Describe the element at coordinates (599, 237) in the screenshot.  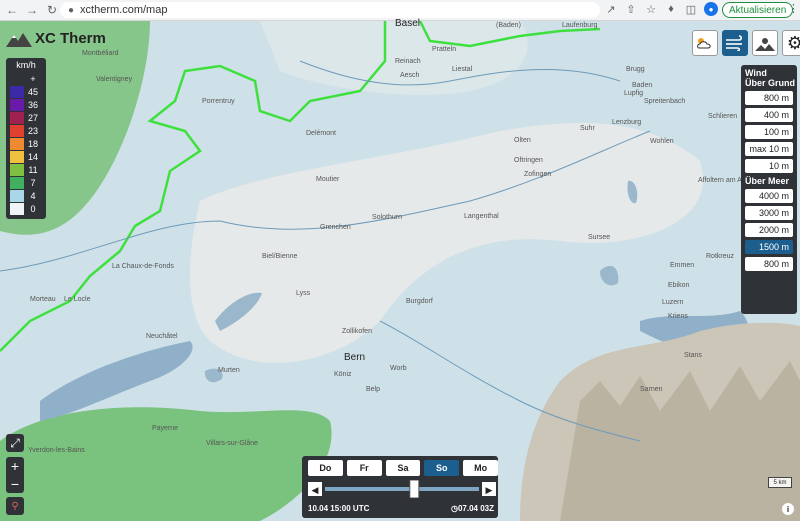
I see `place-label: Sursee` at that location.